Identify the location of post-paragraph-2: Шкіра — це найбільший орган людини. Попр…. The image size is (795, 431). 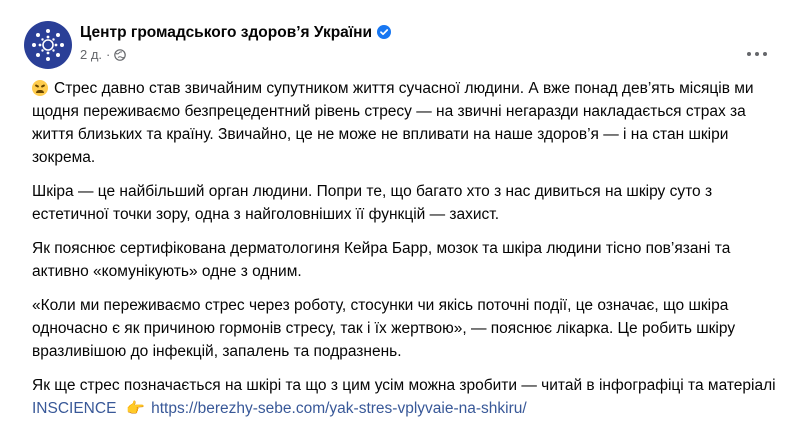
(372, 203).